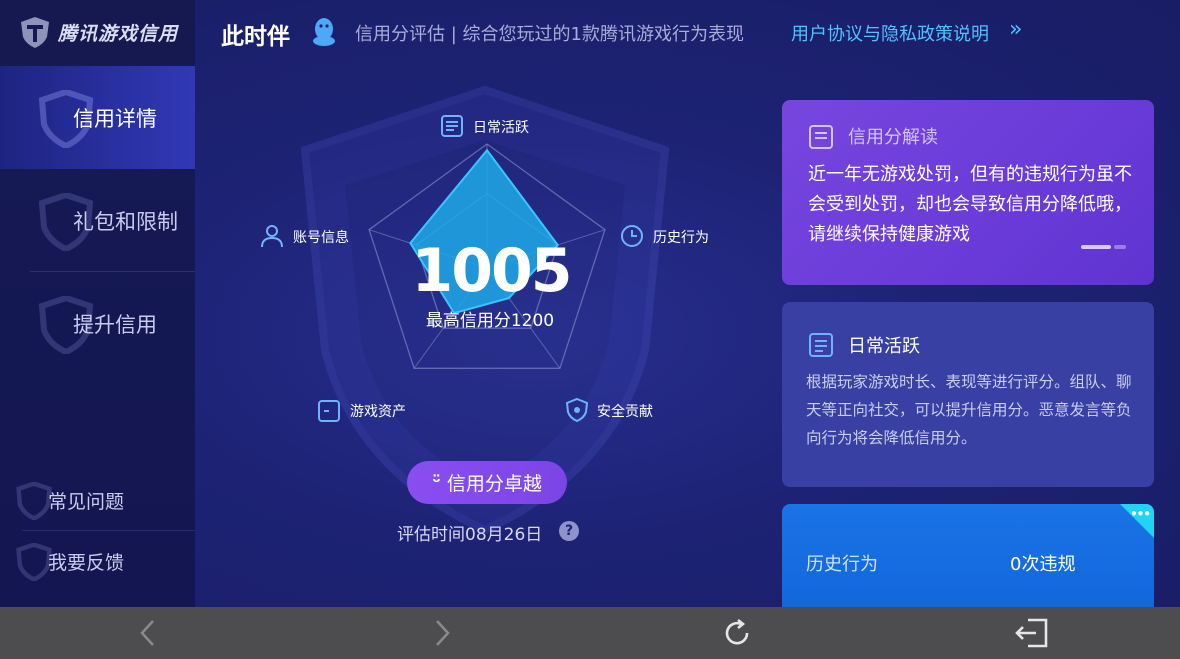 Image resolution: width=1180 pixels, height=659 pixels. Describe the element at coordinates (1043, 564) in the screenshot. I see `violation-count: 0次违规` at that location.